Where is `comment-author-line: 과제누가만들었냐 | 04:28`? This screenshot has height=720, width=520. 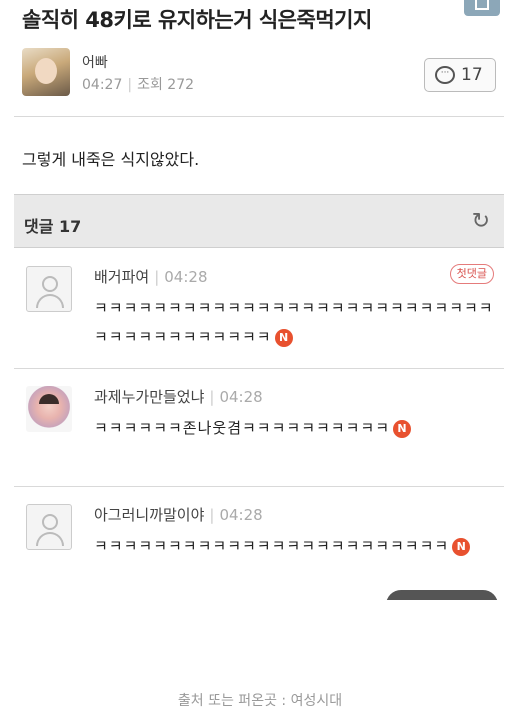
comment-author-line: 과제누가만들었냐 | 04:28 is located at coordinates (178, 396).